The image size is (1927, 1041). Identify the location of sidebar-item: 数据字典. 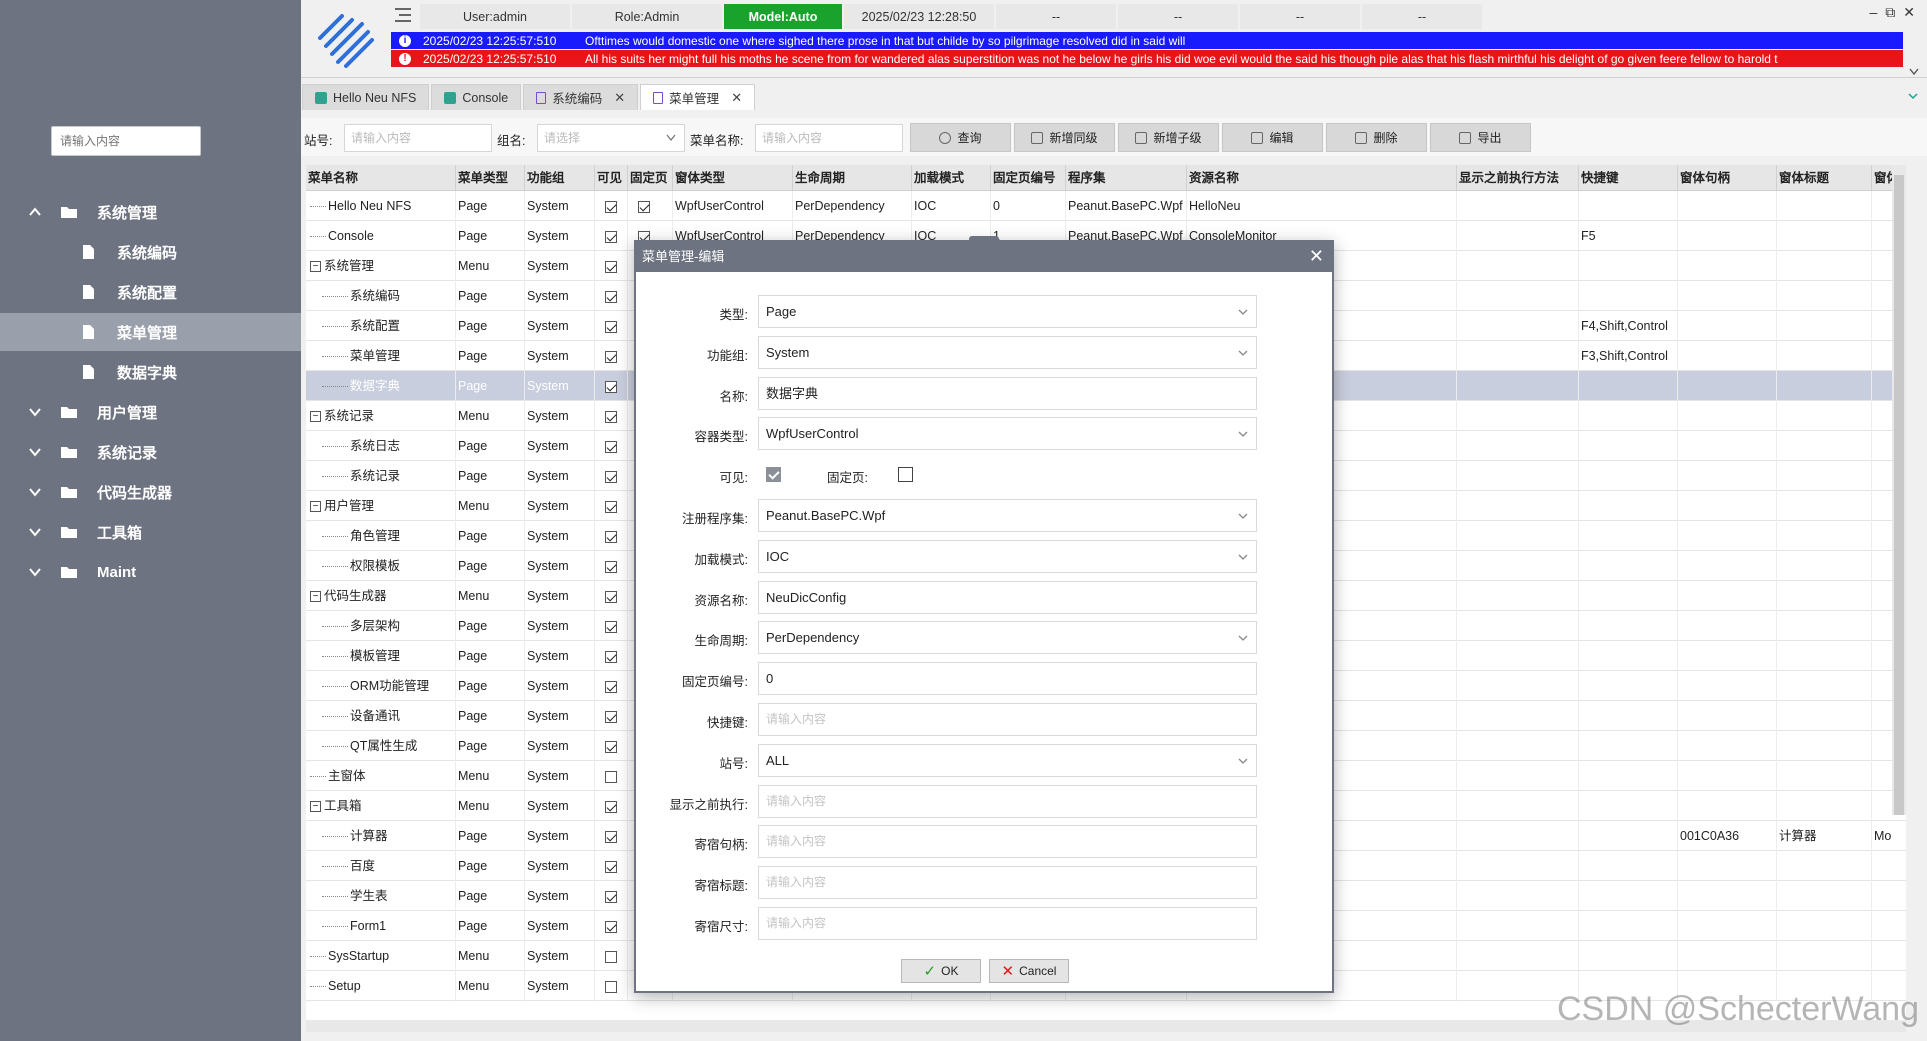
(150, 372).